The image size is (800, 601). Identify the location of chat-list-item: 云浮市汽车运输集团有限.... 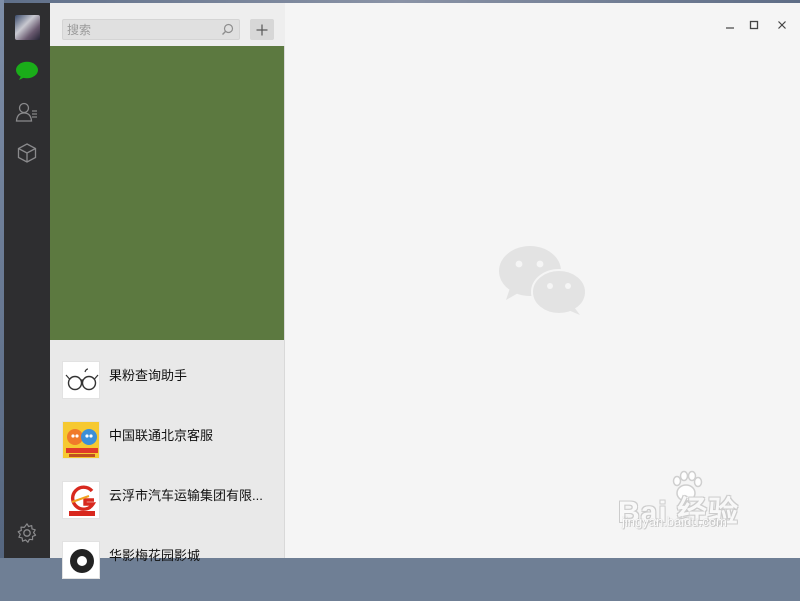
(167, 511).